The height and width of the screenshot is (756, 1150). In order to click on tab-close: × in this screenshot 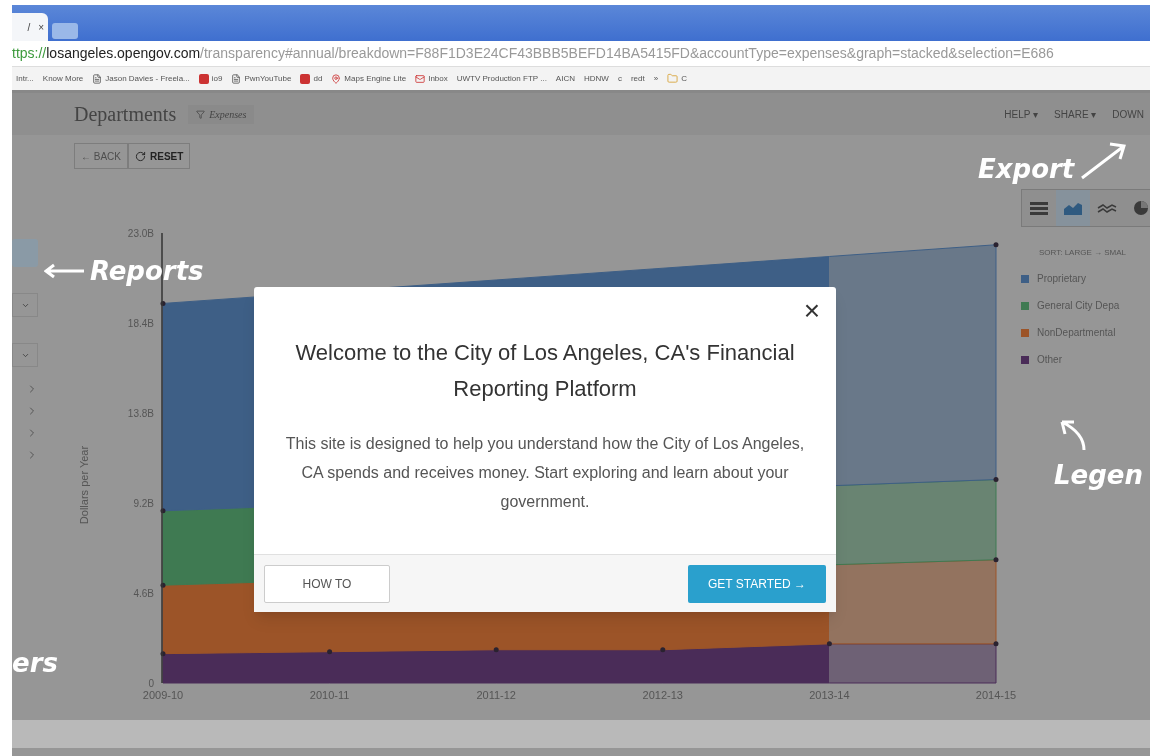, I will do `click(41, 27)`.